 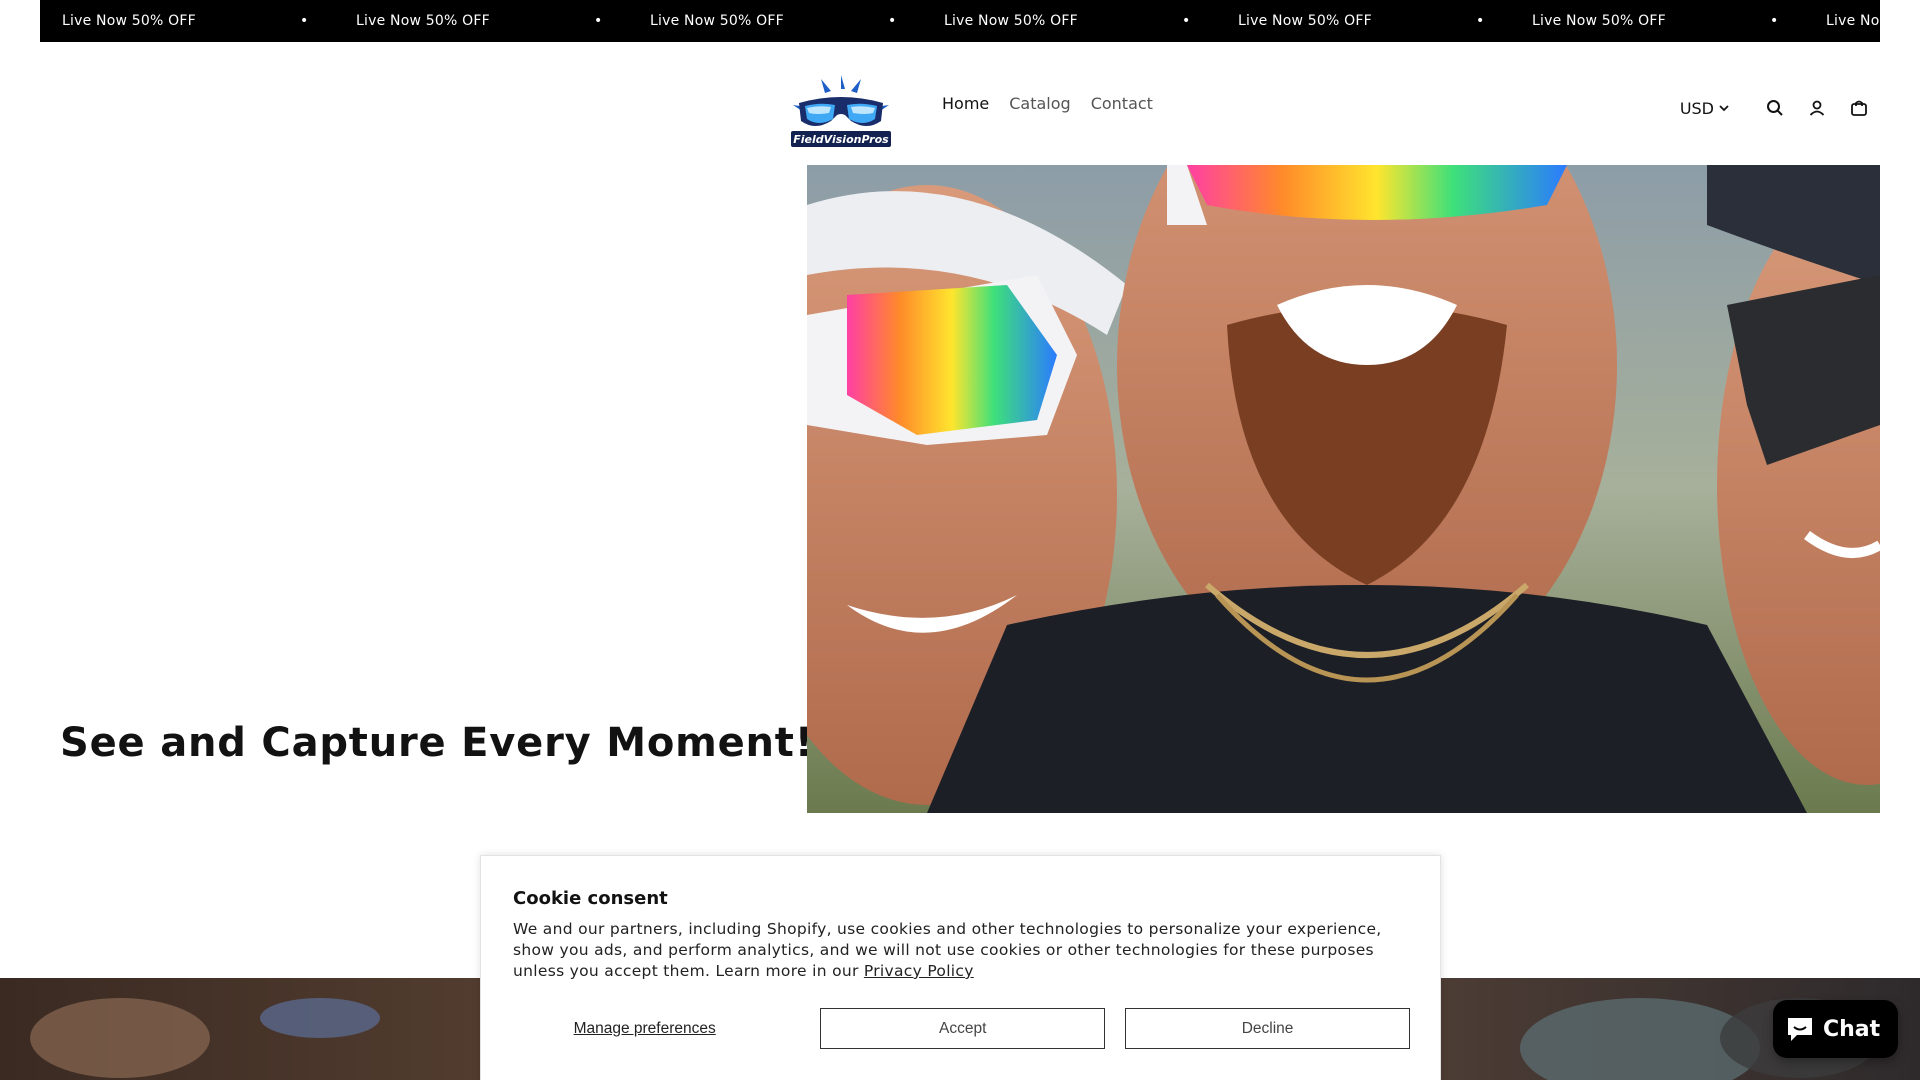 I want to click on manage-preferences-button: Manage preferences, so click(x=644, y=1029).